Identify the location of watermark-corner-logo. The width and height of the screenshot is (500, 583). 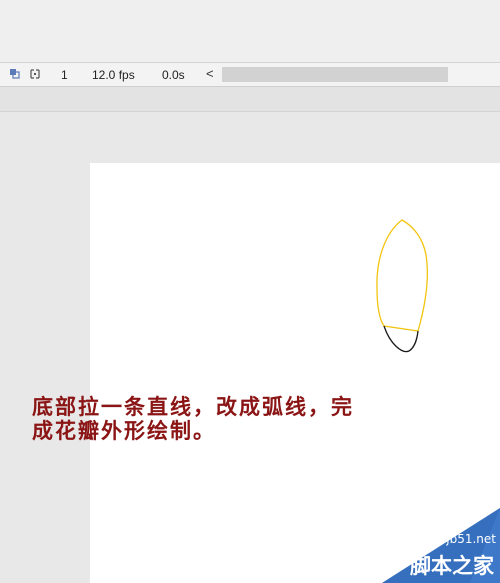
(441, 545).